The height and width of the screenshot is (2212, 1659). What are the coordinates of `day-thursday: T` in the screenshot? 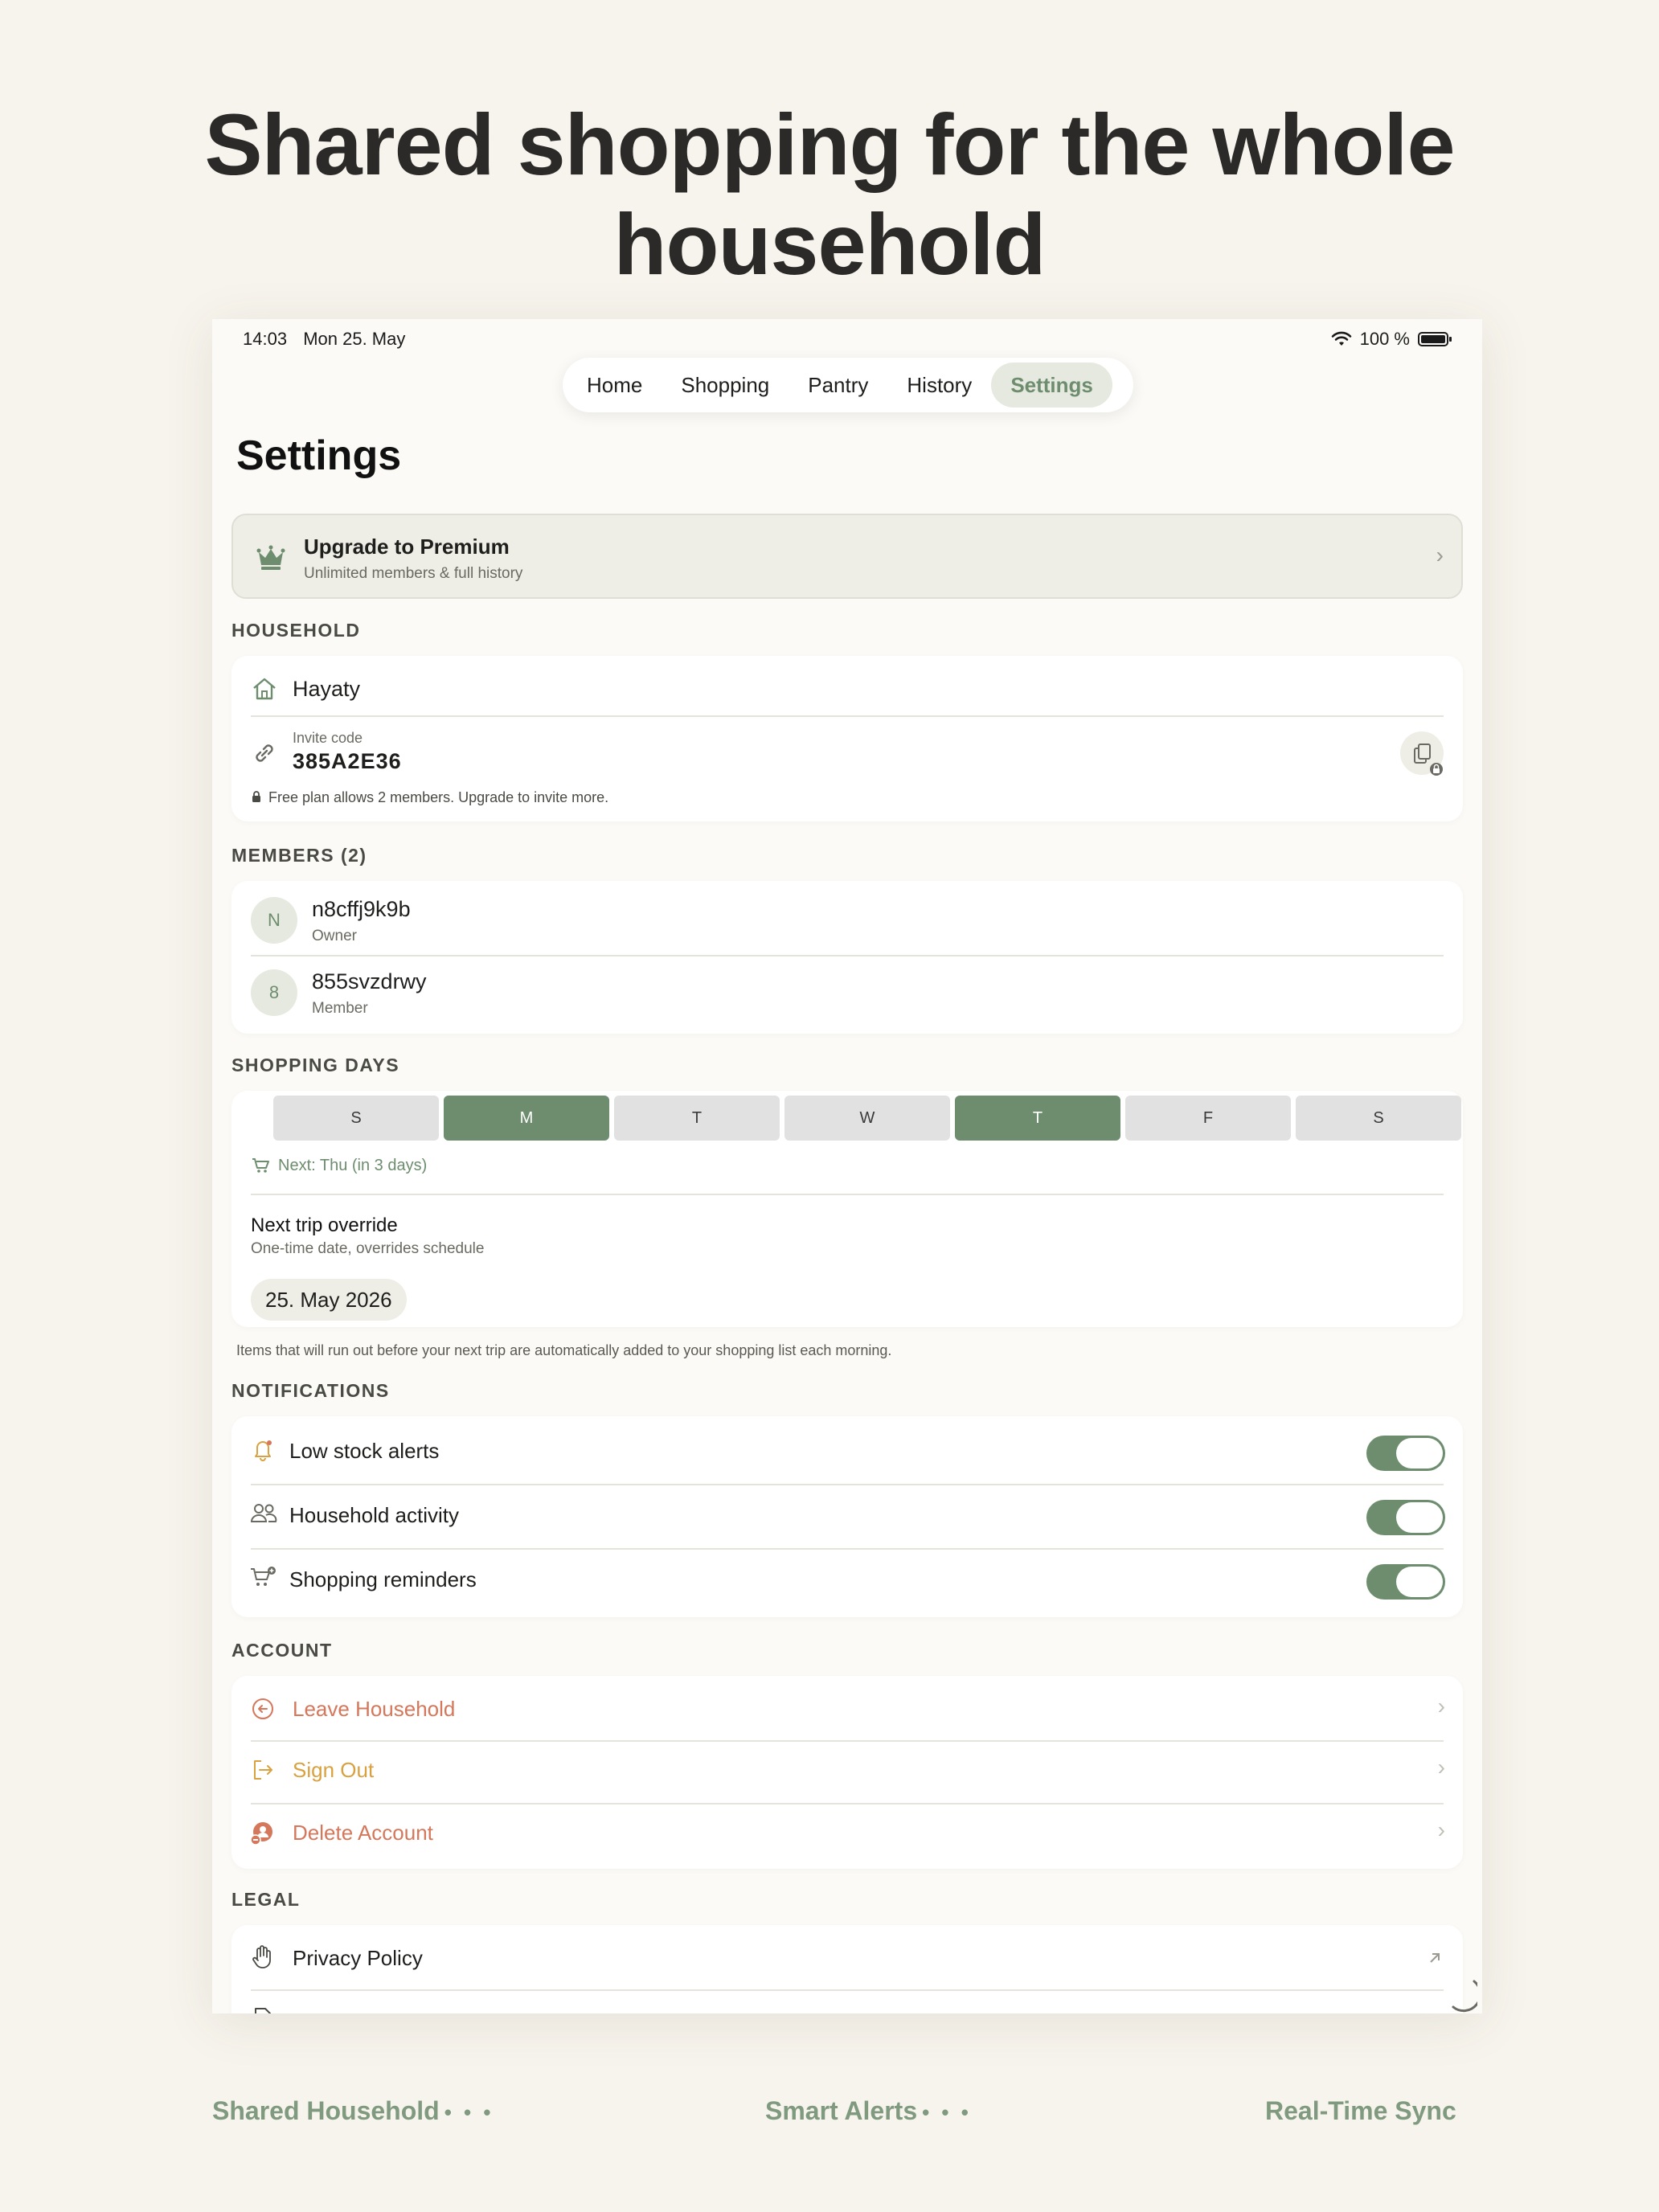 It's located at (1037, 1118).